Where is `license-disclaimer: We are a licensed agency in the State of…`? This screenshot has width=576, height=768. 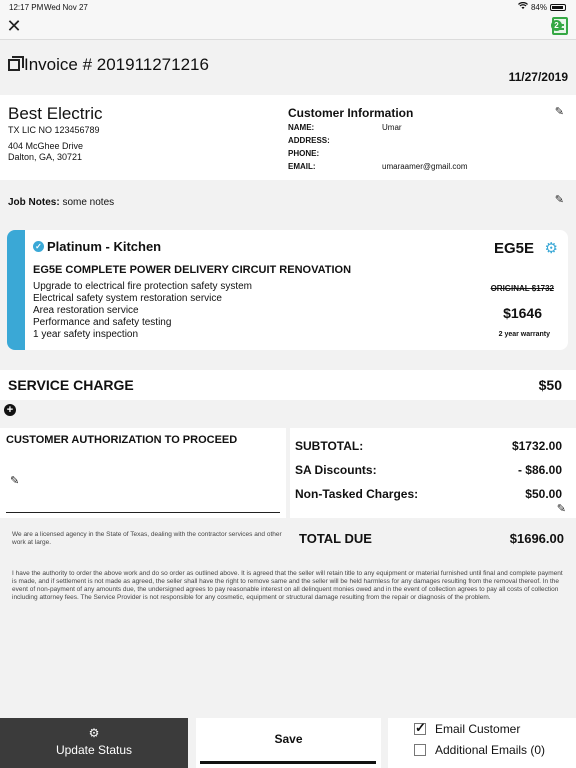
license-disclaimer: We are a licensed agency in the State of… is located at coordinates (147, 538).